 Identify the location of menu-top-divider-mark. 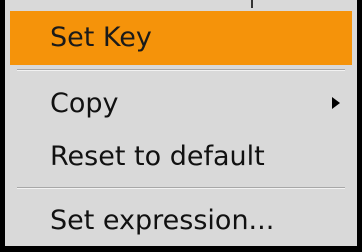
(252, 4).